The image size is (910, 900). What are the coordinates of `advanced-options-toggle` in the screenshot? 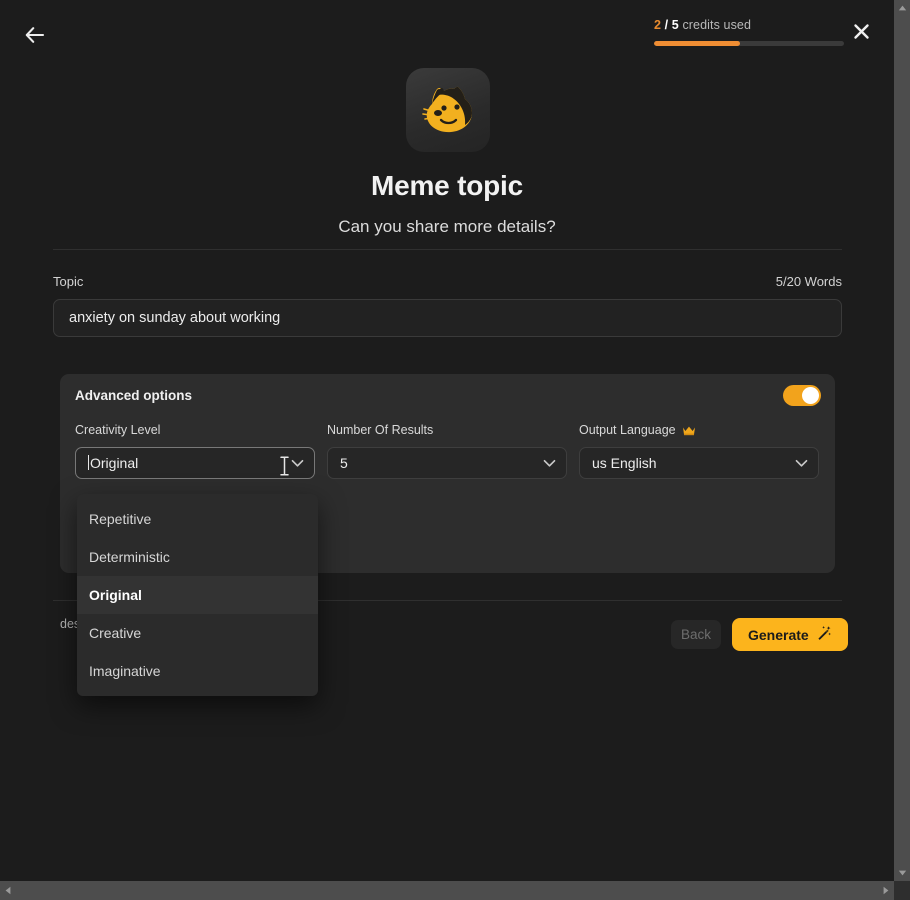 It's located at (802, 395).